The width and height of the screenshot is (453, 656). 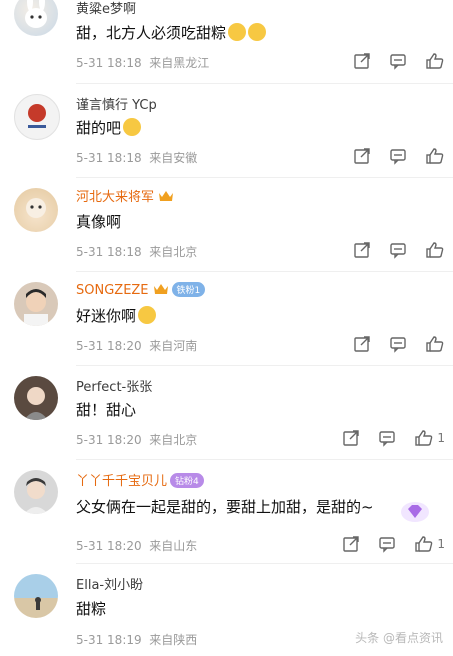 I want to click on commenter-name: SONGZEZE 铁粉1, so click(x=141, y=290).